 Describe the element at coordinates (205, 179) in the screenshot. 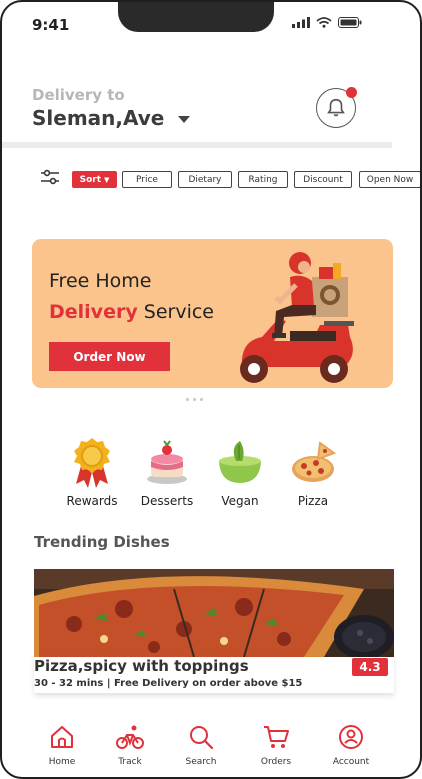

I see `filter-chip-dietary: Dietary` at that location.